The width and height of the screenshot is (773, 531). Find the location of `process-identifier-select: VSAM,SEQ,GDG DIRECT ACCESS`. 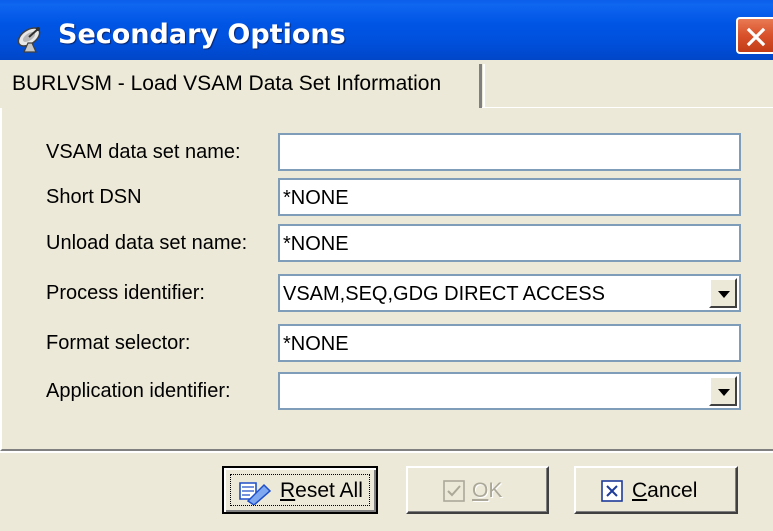

process-identifier-select: VSAM,SEQ,GDG DIRECT ACCESS is located at coordinates (509, 293).